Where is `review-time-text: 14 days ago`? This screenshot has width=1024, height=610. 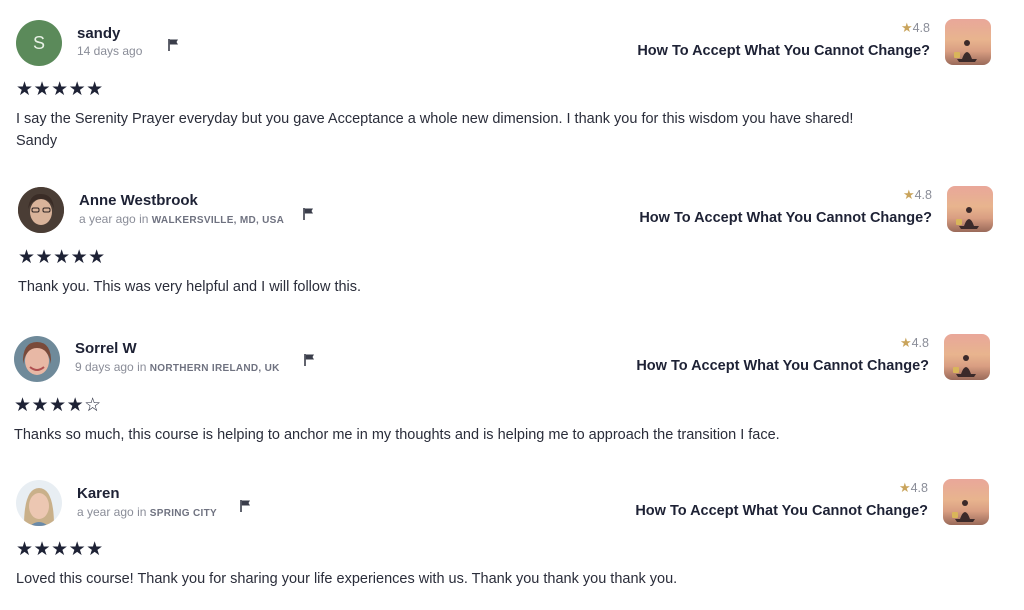
review-time-text: 14 days ago is located at coordinates (110, 51).